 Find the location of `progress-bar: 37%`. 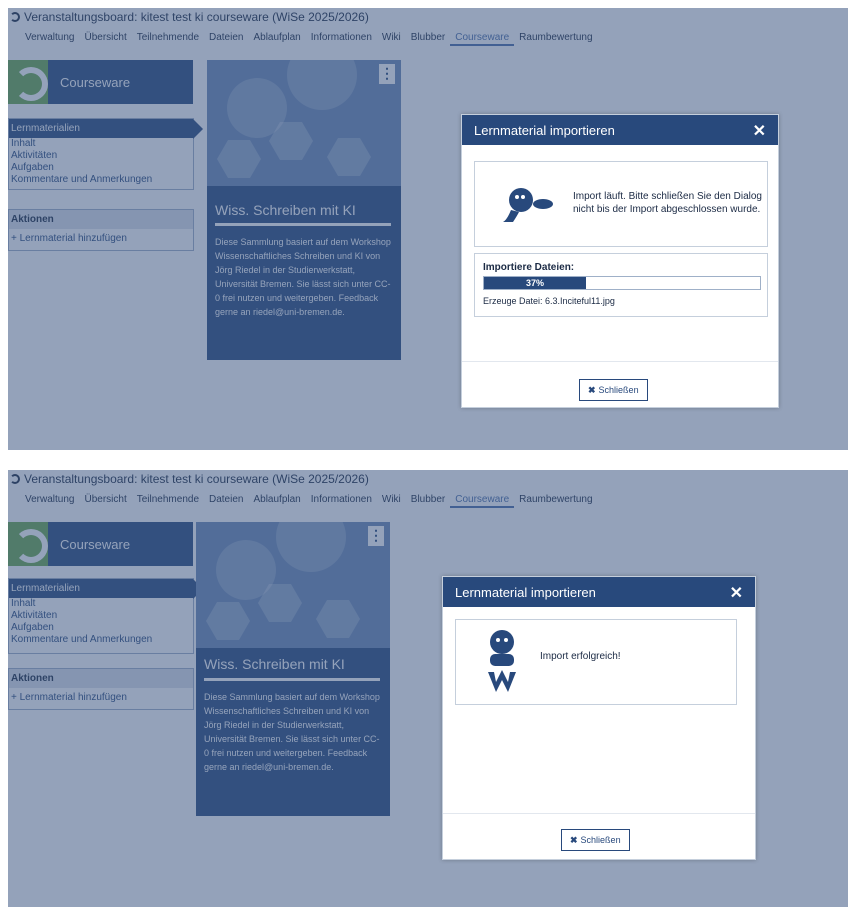

progress-bar: 37% is located at coordinates (622, 283).